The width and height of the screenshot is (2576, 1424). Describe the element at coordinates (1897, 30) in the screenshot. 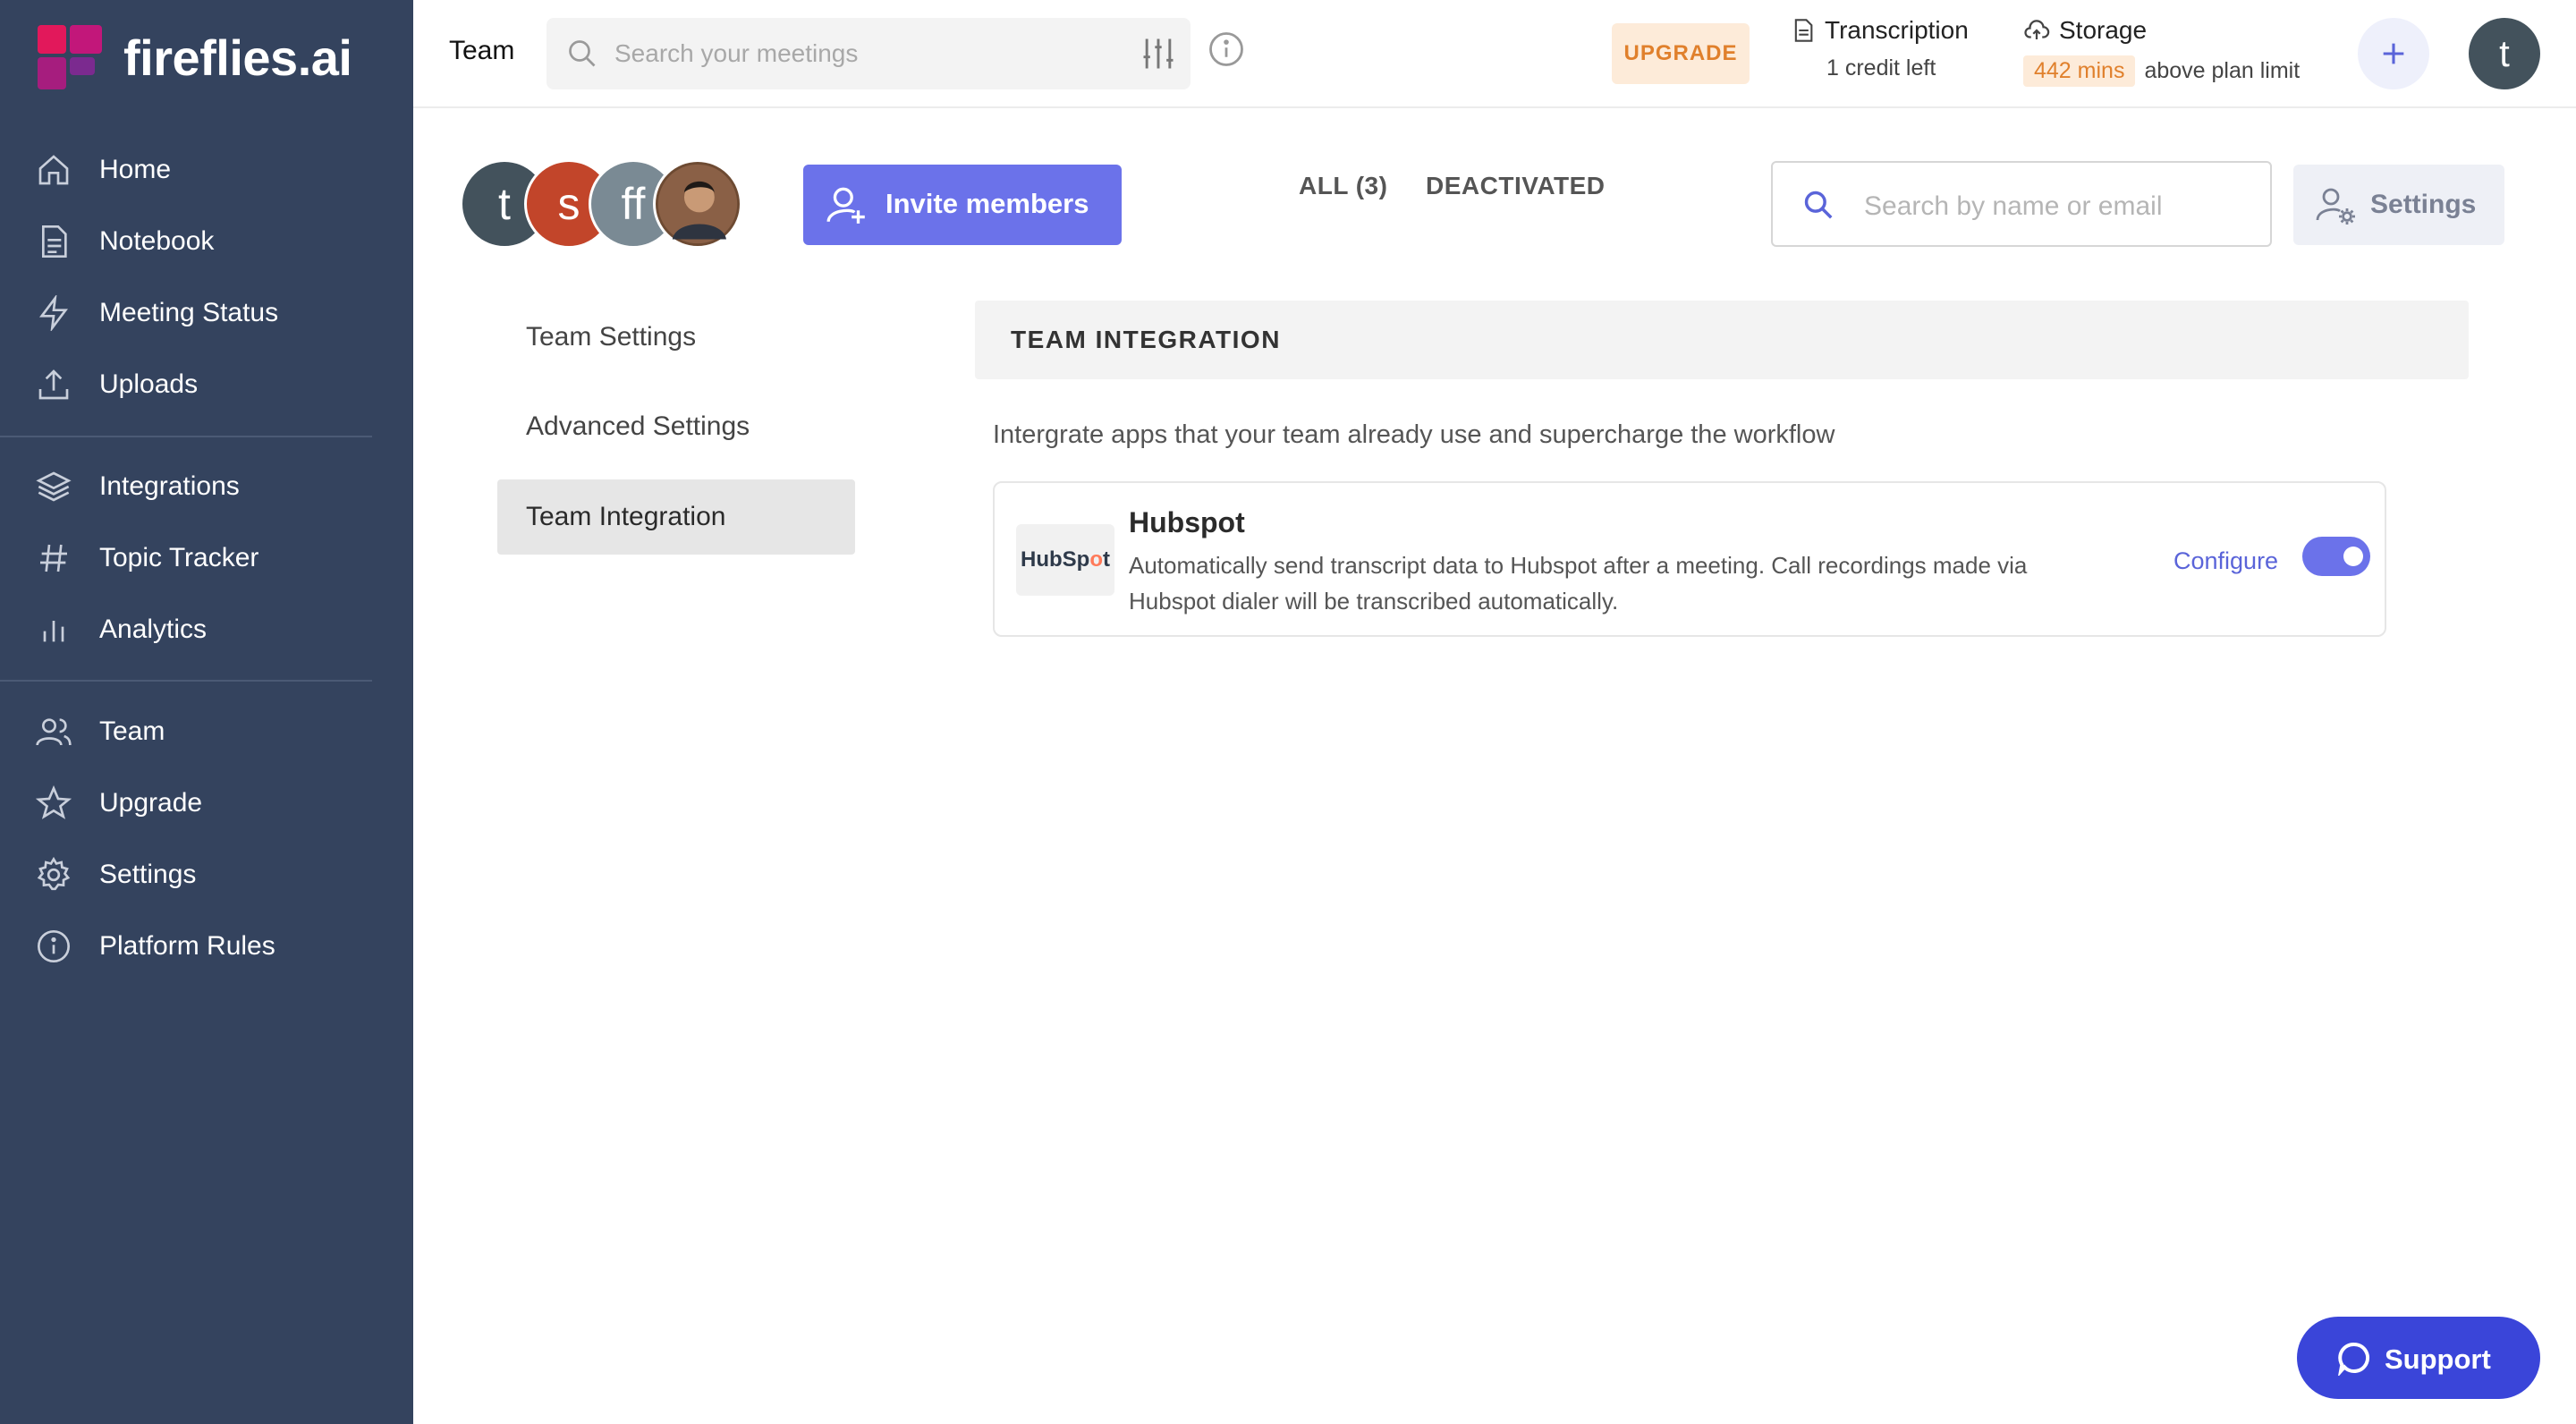

I see `transcription-title: Transcription` at that location.